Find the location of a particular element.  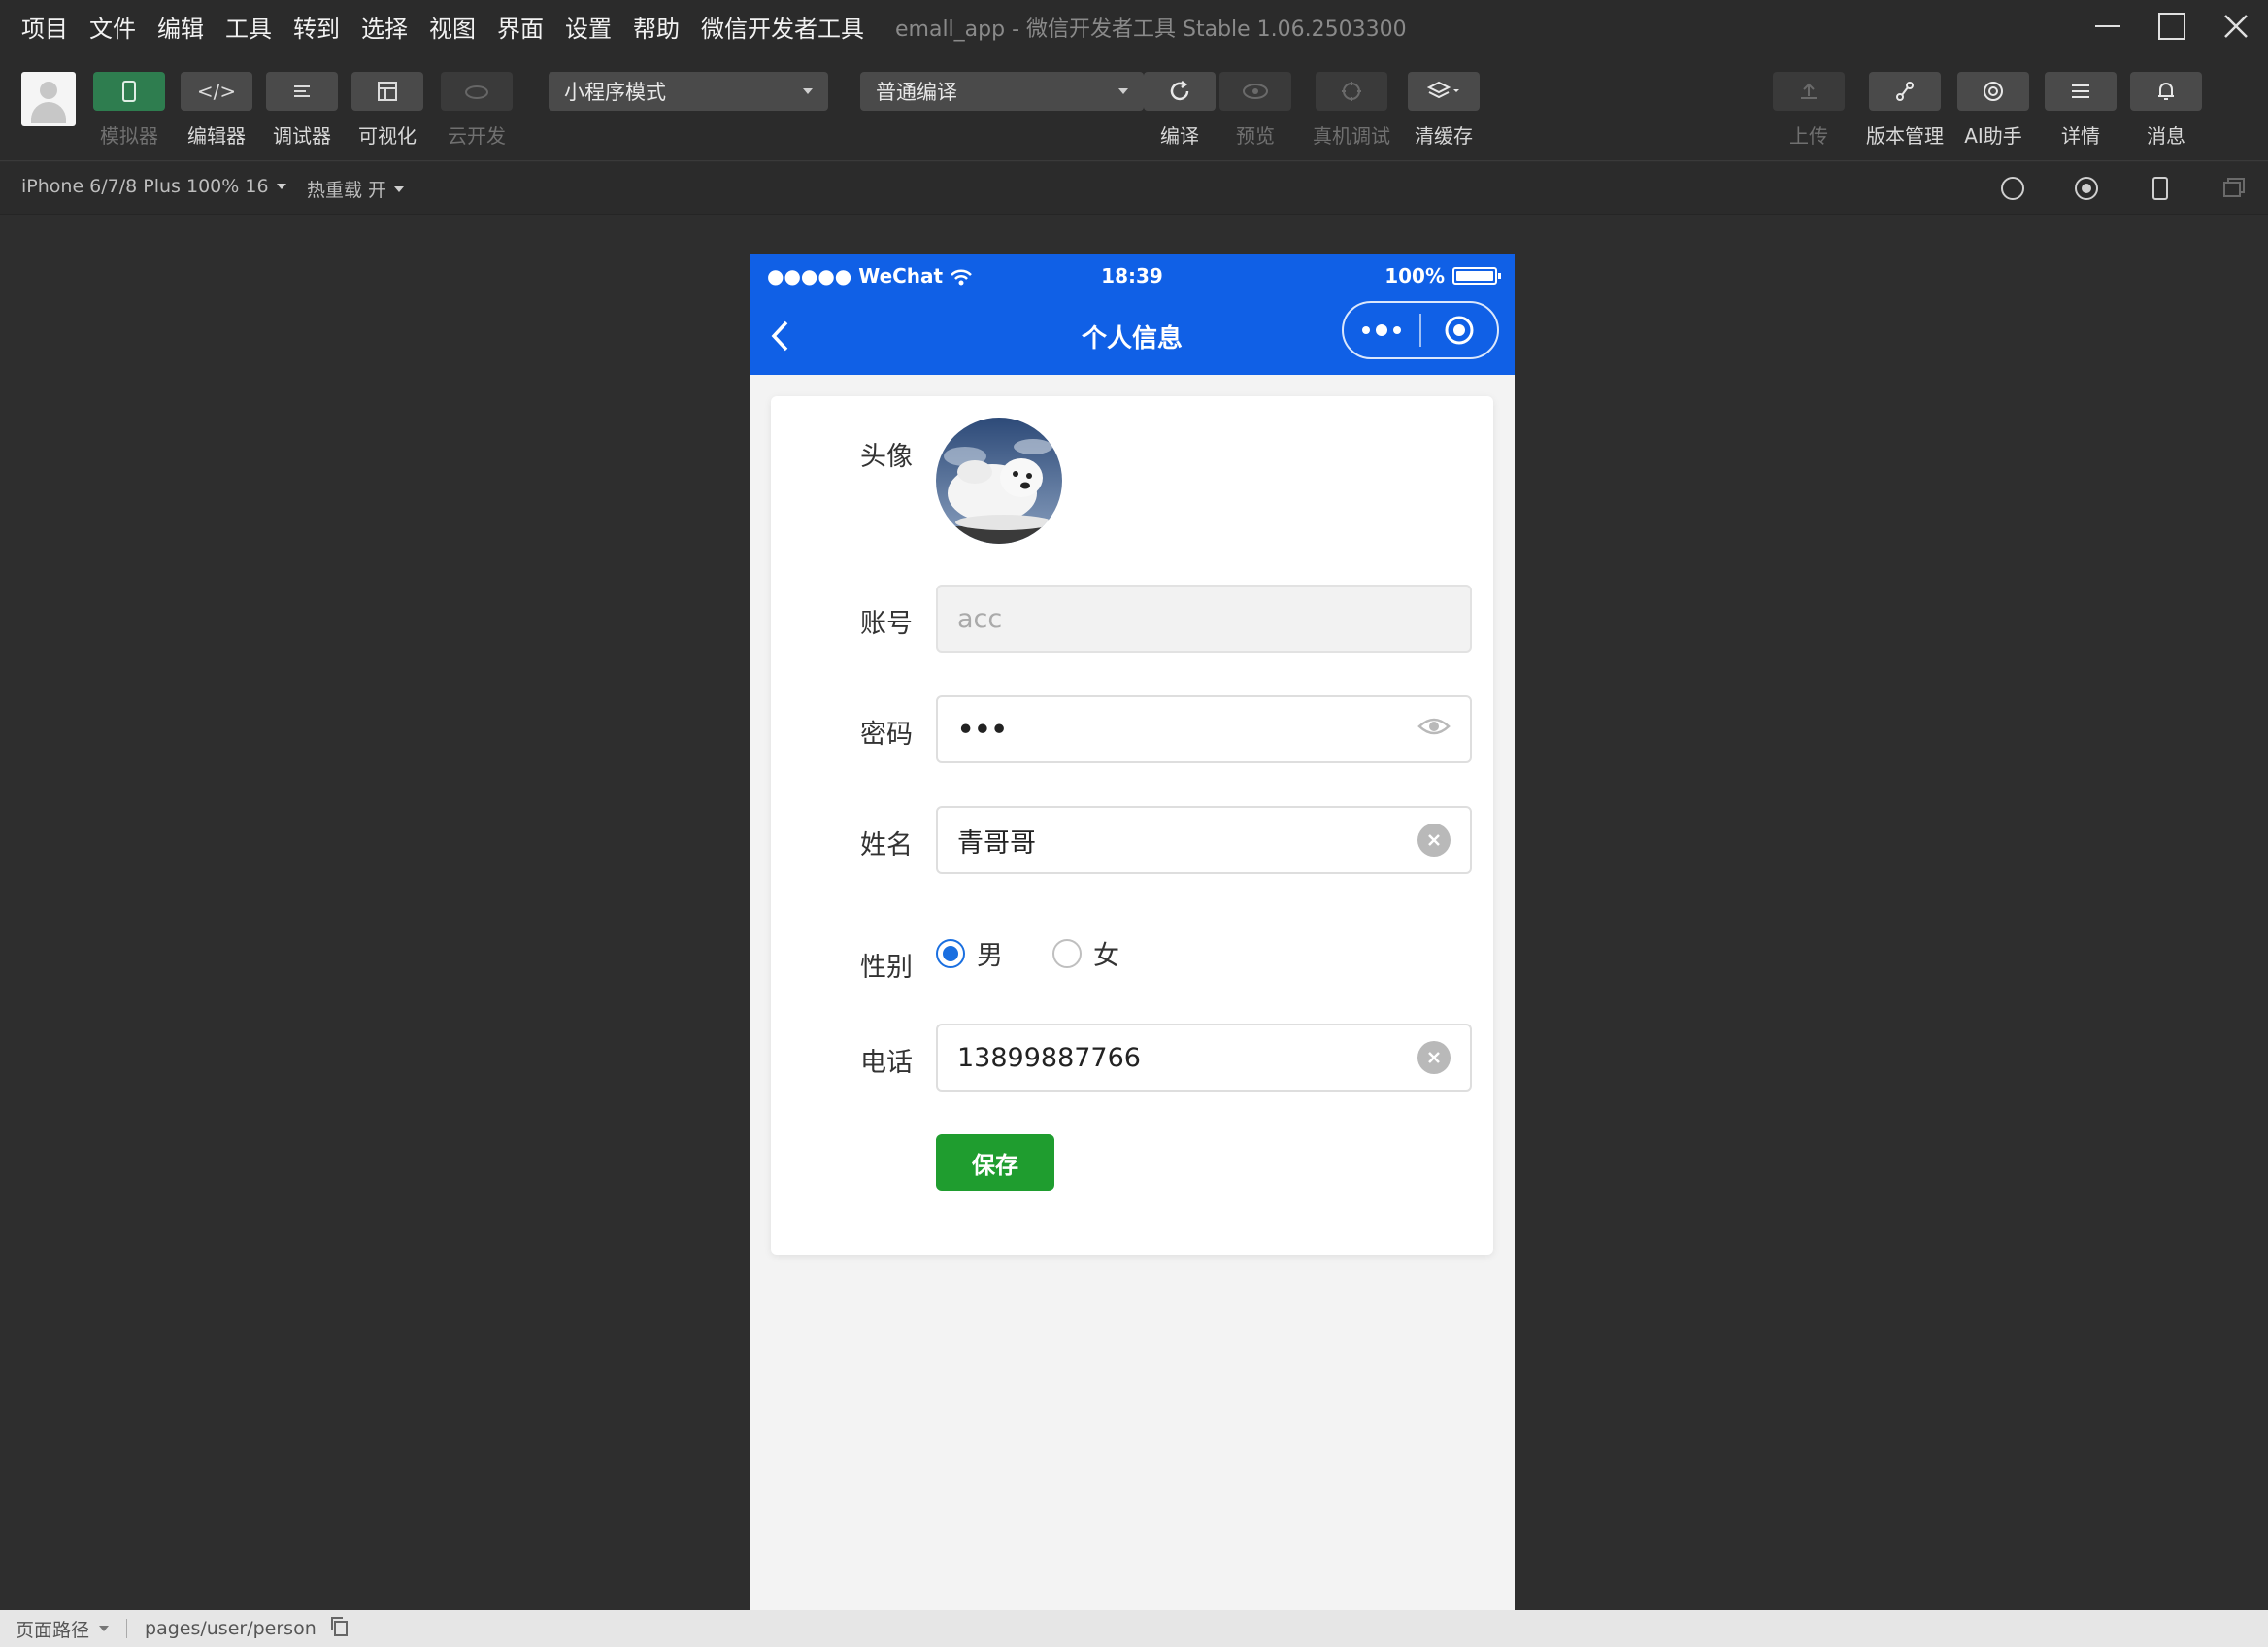

menu-icon is located at coordinates (2081, 92).